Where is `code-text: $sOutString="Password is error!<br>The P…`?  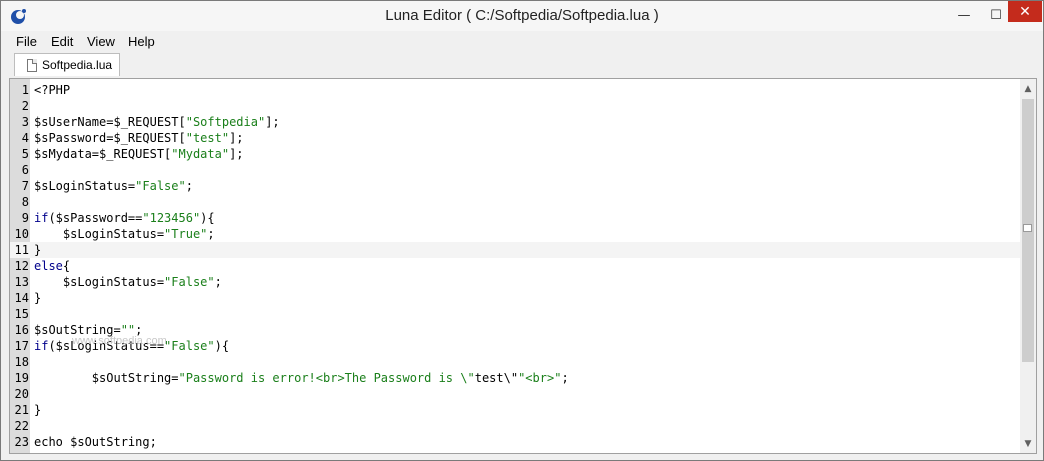
code-text: $sOutString="Password is error!<br>The P… is located at coordinates (301, 378).